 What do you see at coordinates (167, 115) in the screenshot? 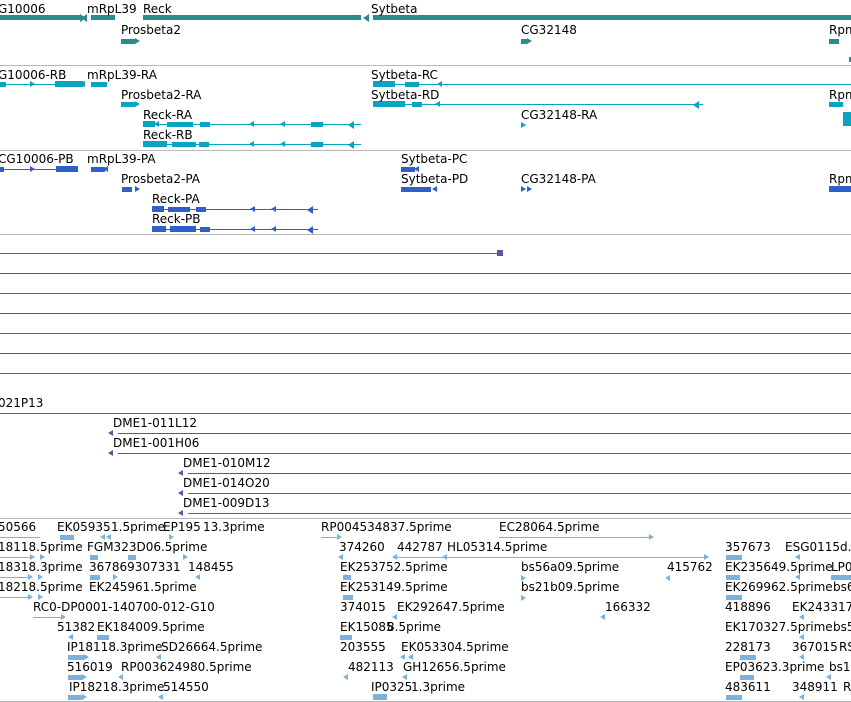
I see `feature-label: Reck-RA` at bounding box center [167, 115].